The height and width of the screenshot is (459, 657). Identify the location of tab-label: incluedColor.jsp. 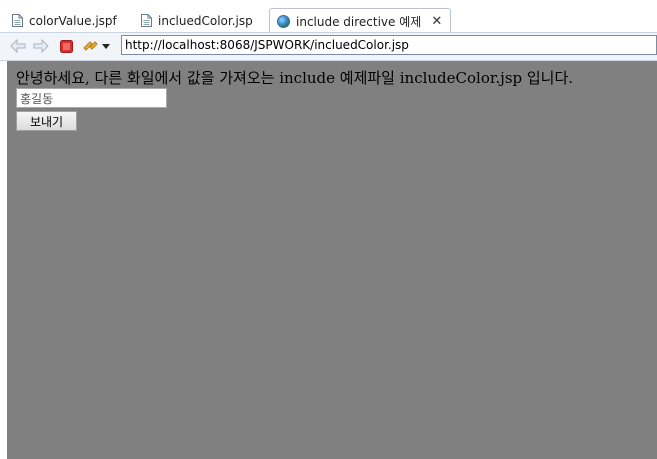
(205, 20).